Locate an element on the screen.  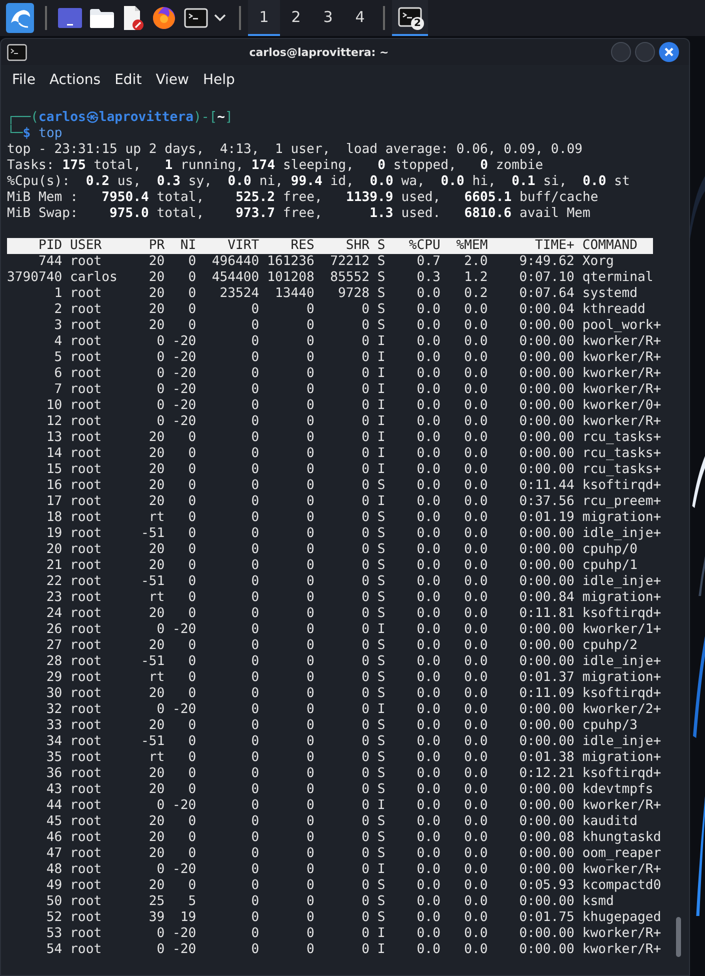
column-header: PID is located at coordinates (34, 246).